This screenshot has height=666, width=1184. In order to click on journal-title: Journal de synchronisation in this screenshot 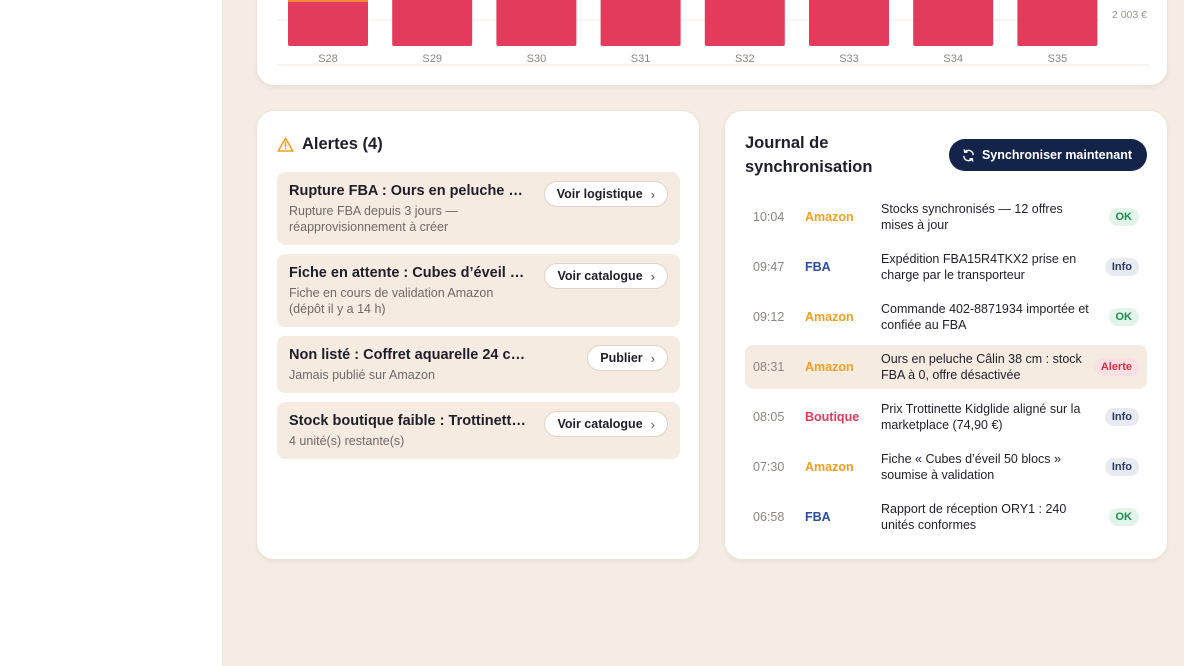, I will do `click(809, 155)`.